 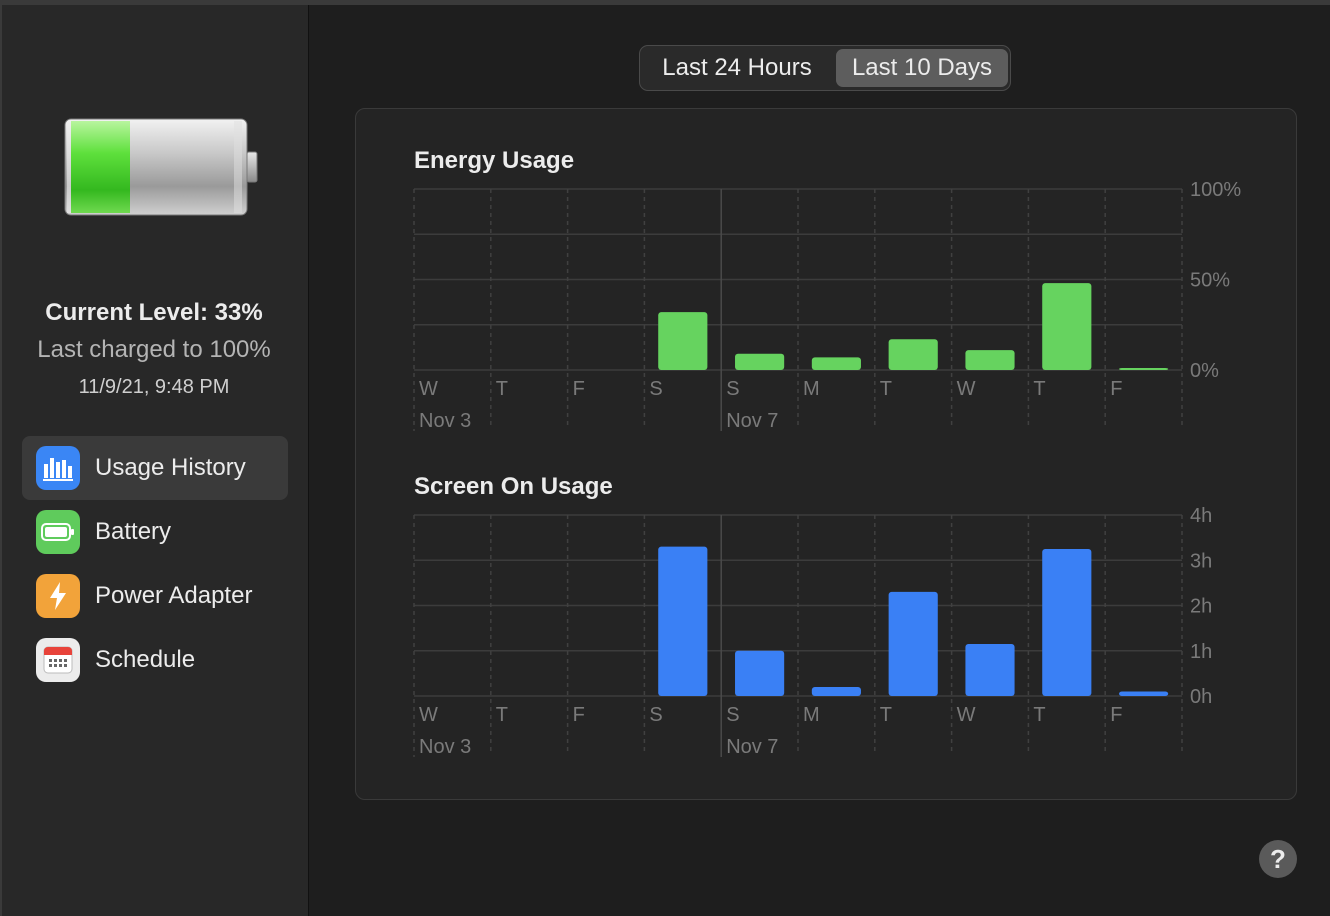 I want to click on help-button: ?, so click(x=1278, y=859).